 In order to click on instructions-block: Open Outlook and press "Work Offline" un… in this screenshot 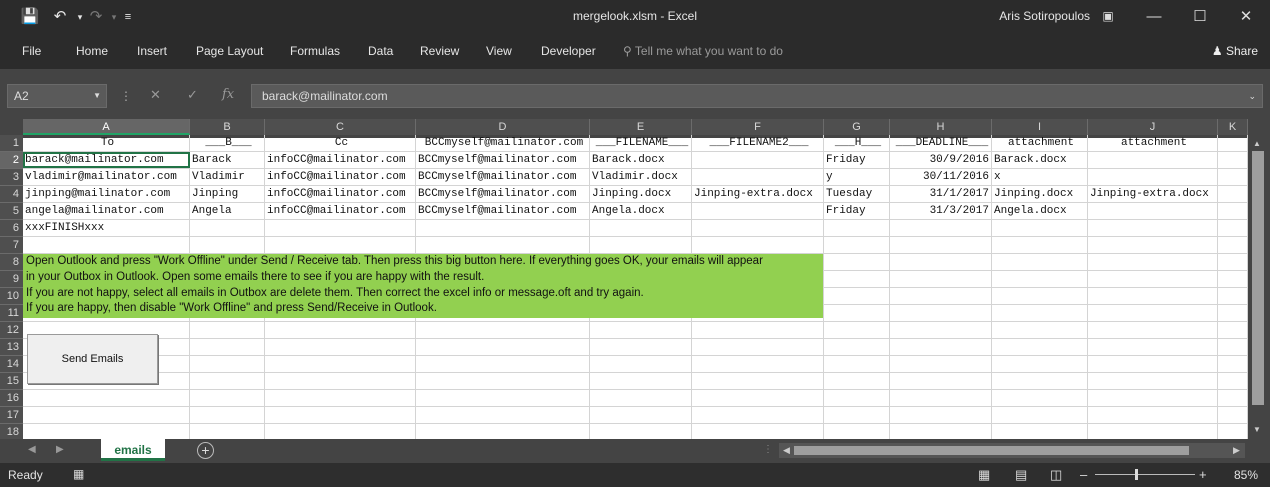, I will do `click(423, 286)`.